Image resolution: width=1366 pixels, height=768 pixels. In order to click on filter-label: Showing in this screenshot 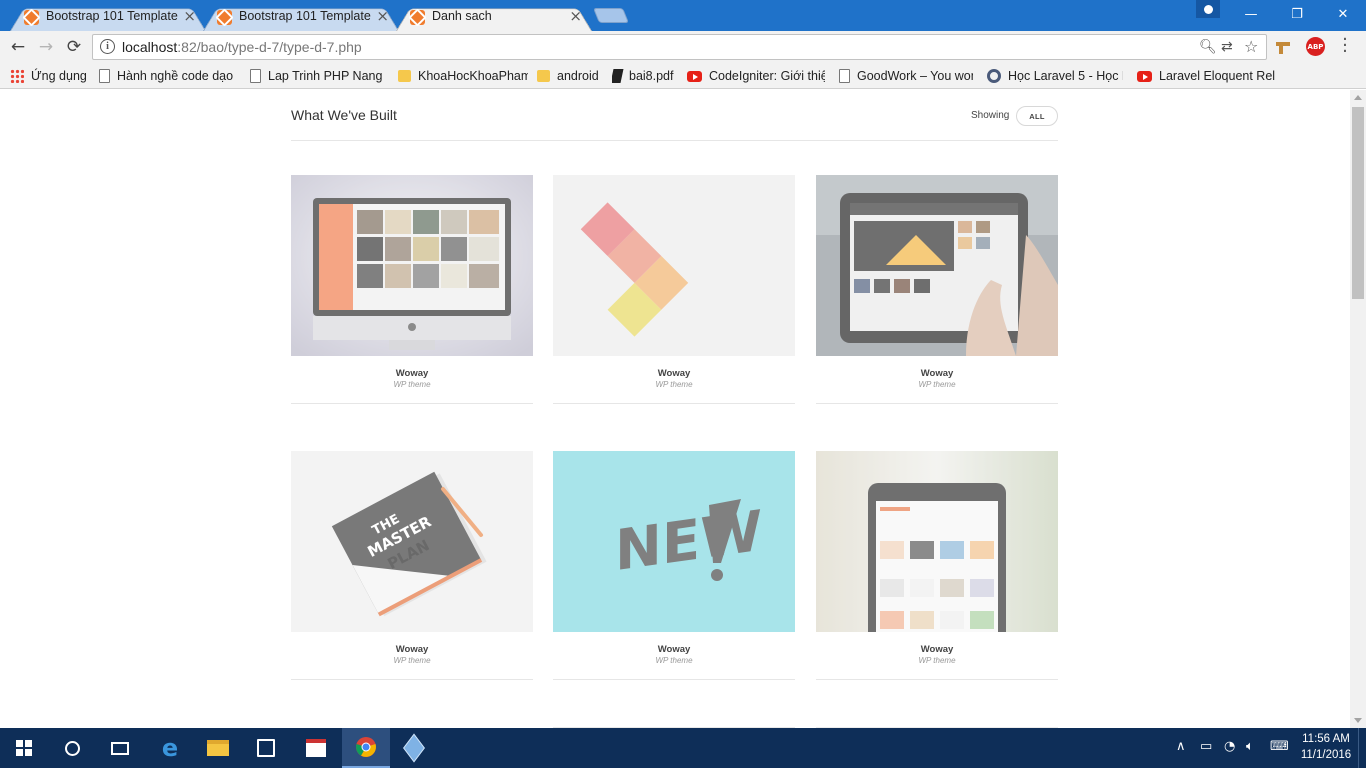, I will do `click(990, 115)`.